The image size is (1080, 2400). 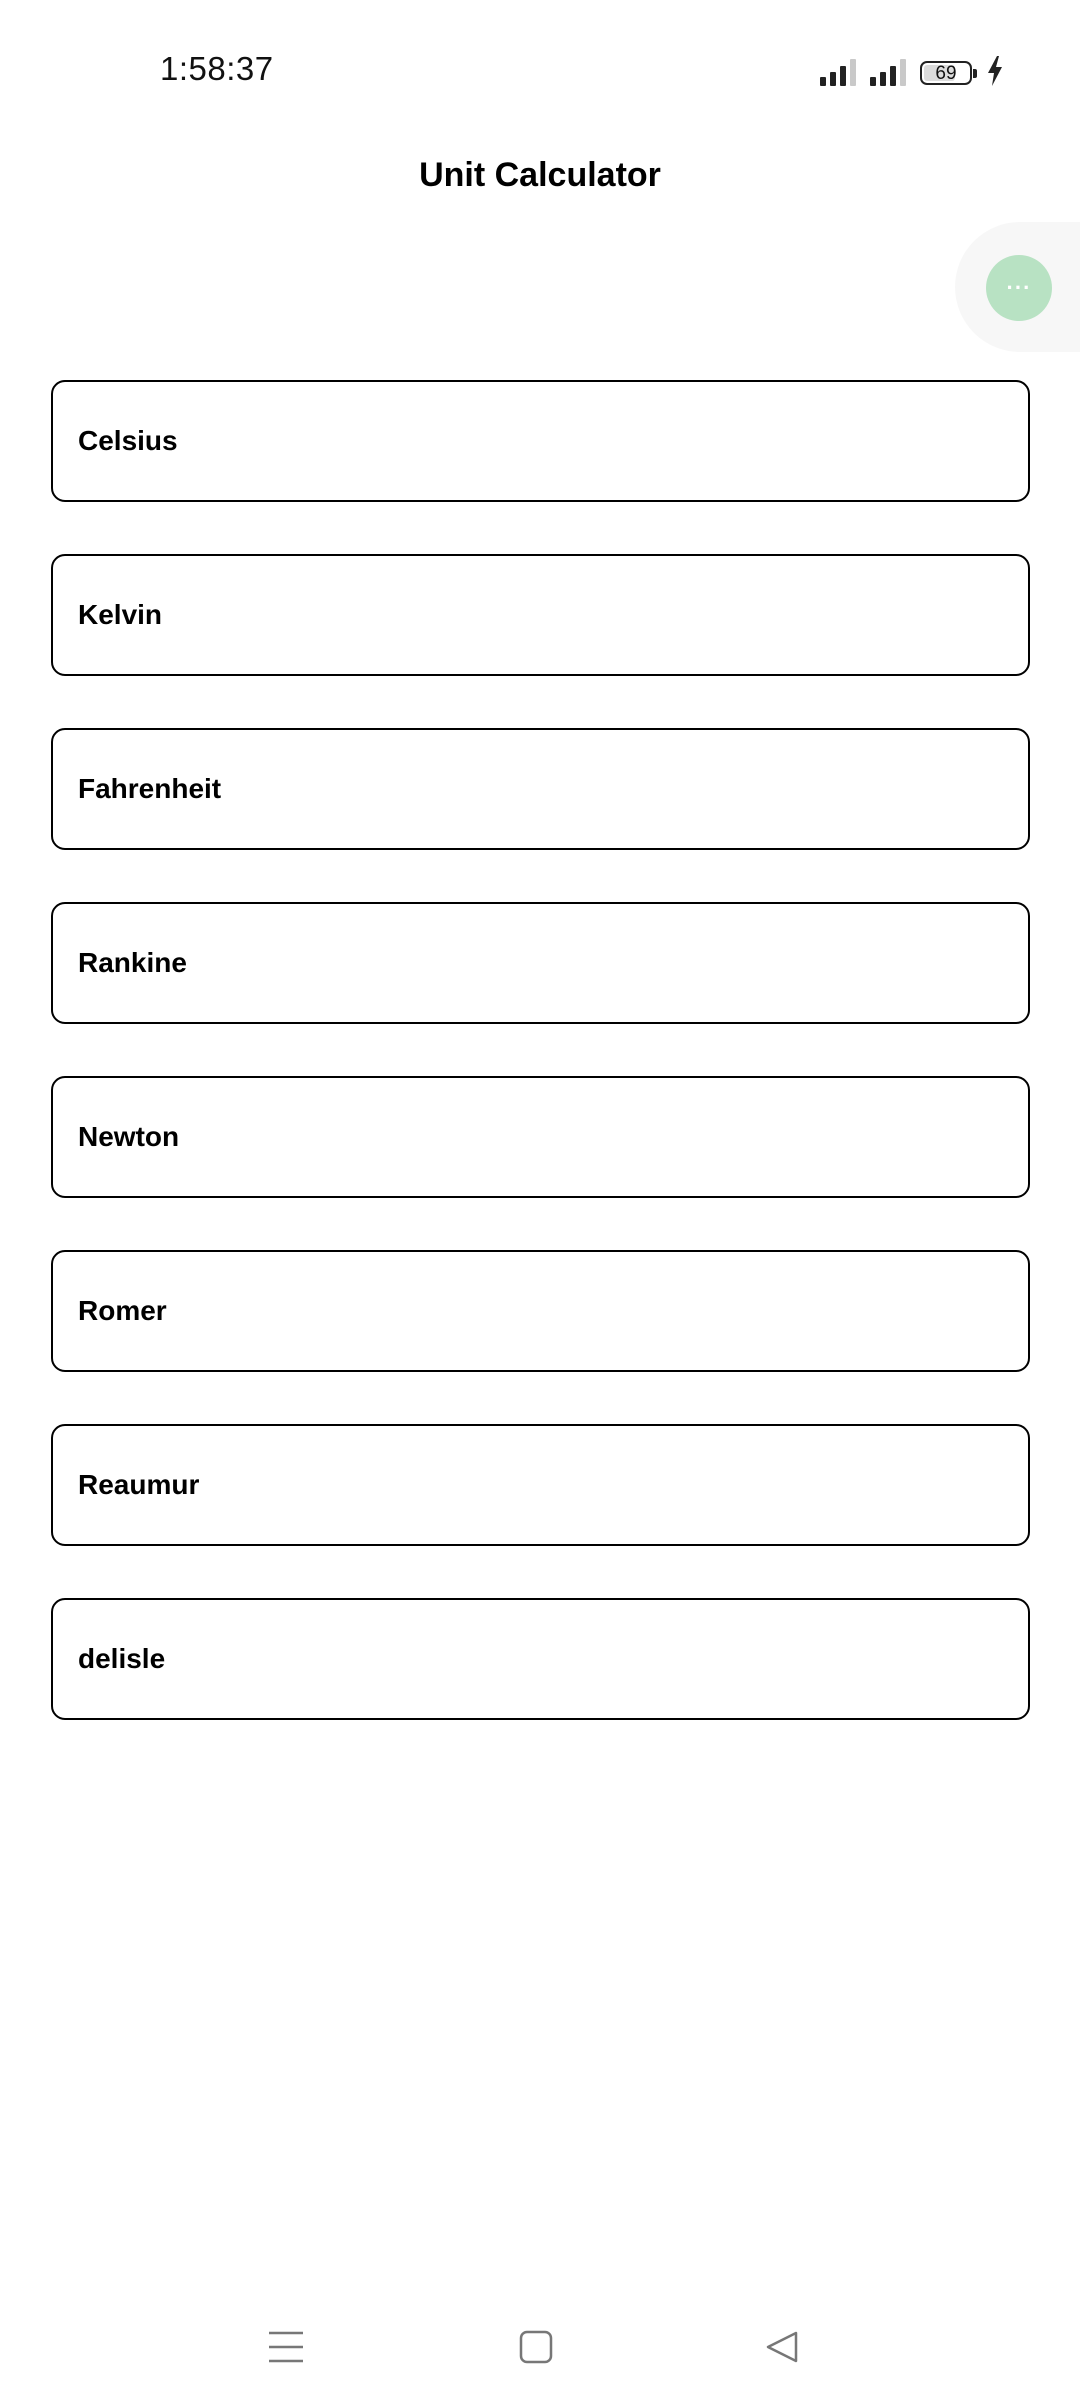 I want to click on battery-level: 69, so click(x=946, y=73).